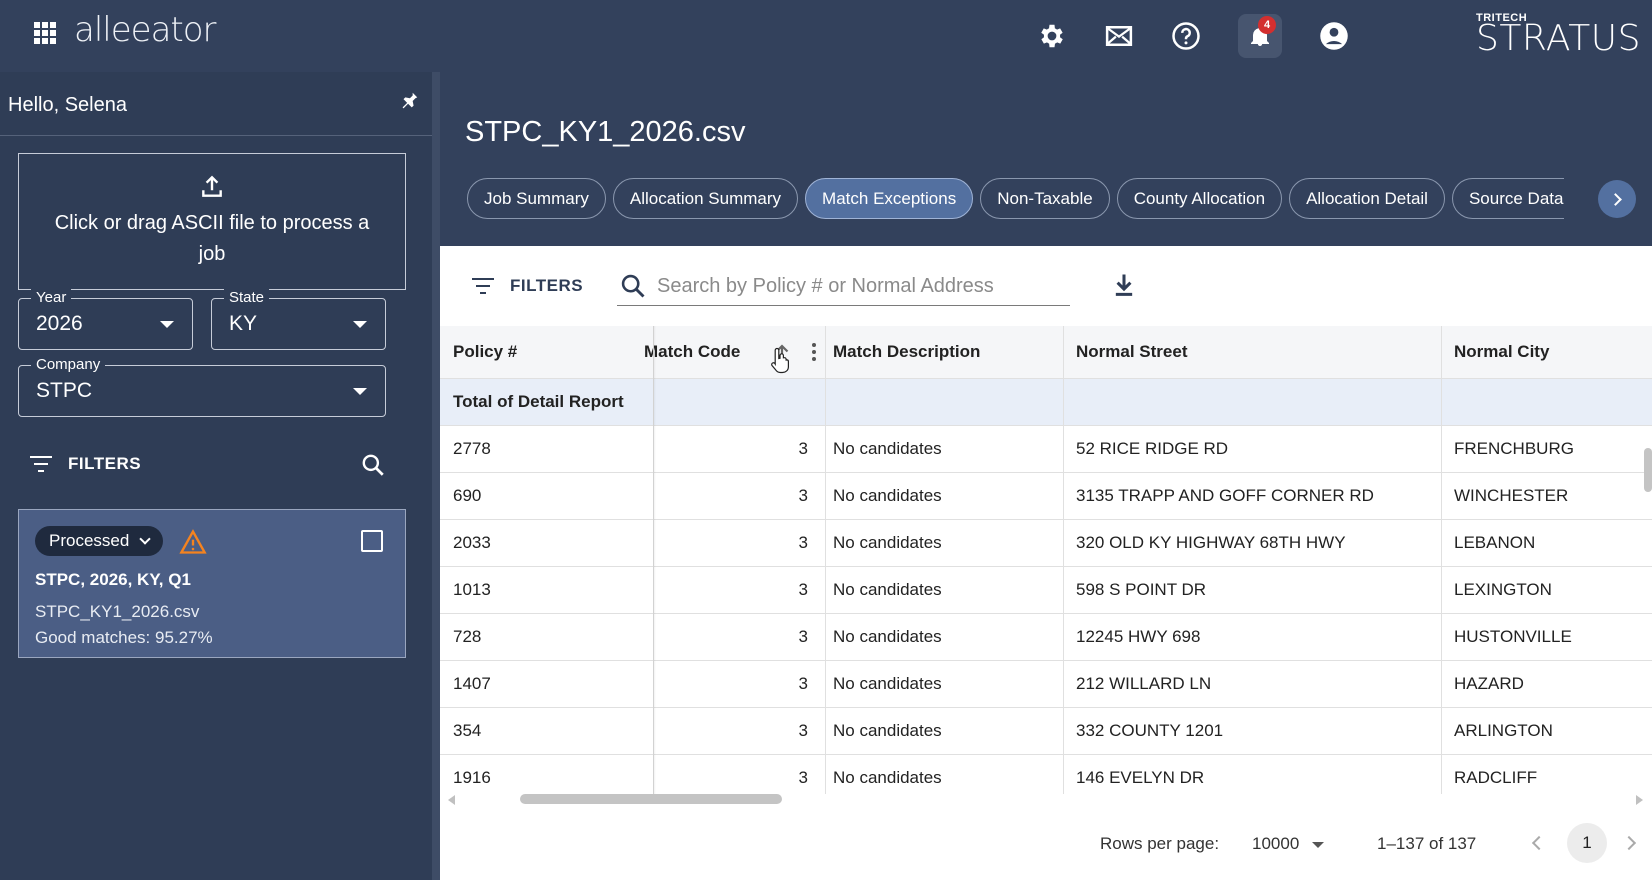 This screenshot has height=880, width=1652. What do you see at coordinates (1256, 352) in the screenshot?
I see `column-header-normal-street: Normal Street` at bounding box center [1256, 352].